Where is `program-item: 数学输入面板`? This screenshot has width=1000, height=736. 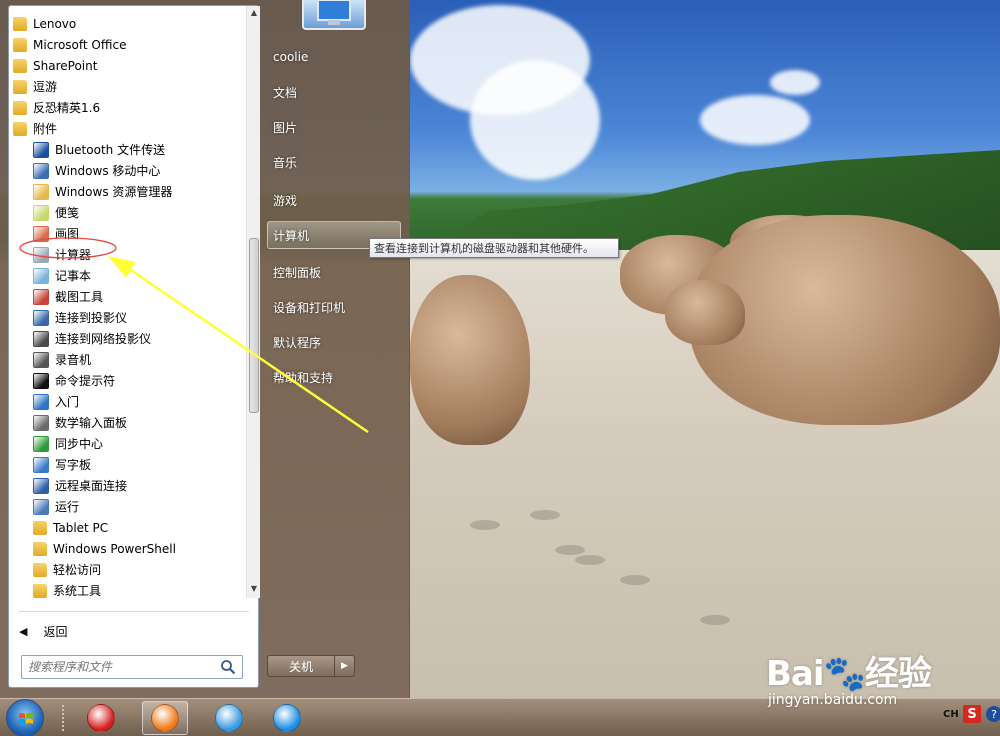
program-item: 数学输入面板 is located at coordinates (80, 422).